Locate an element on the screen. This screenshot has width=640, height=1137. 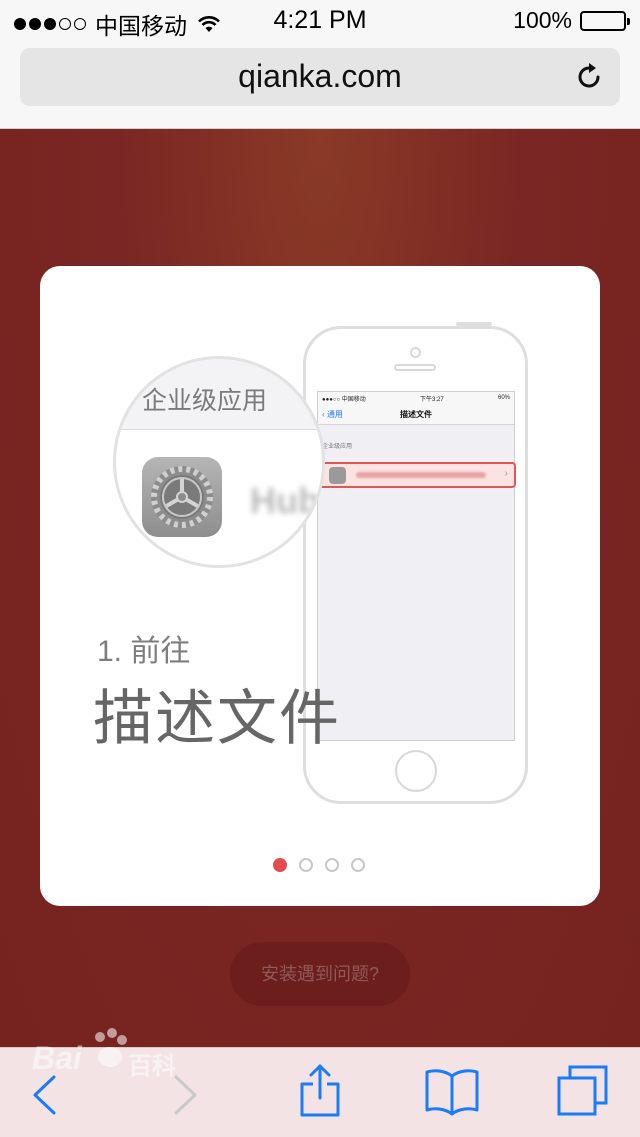
status-bar: 中国移动 4:21 PM 100% is located at coordinates (320, 20).